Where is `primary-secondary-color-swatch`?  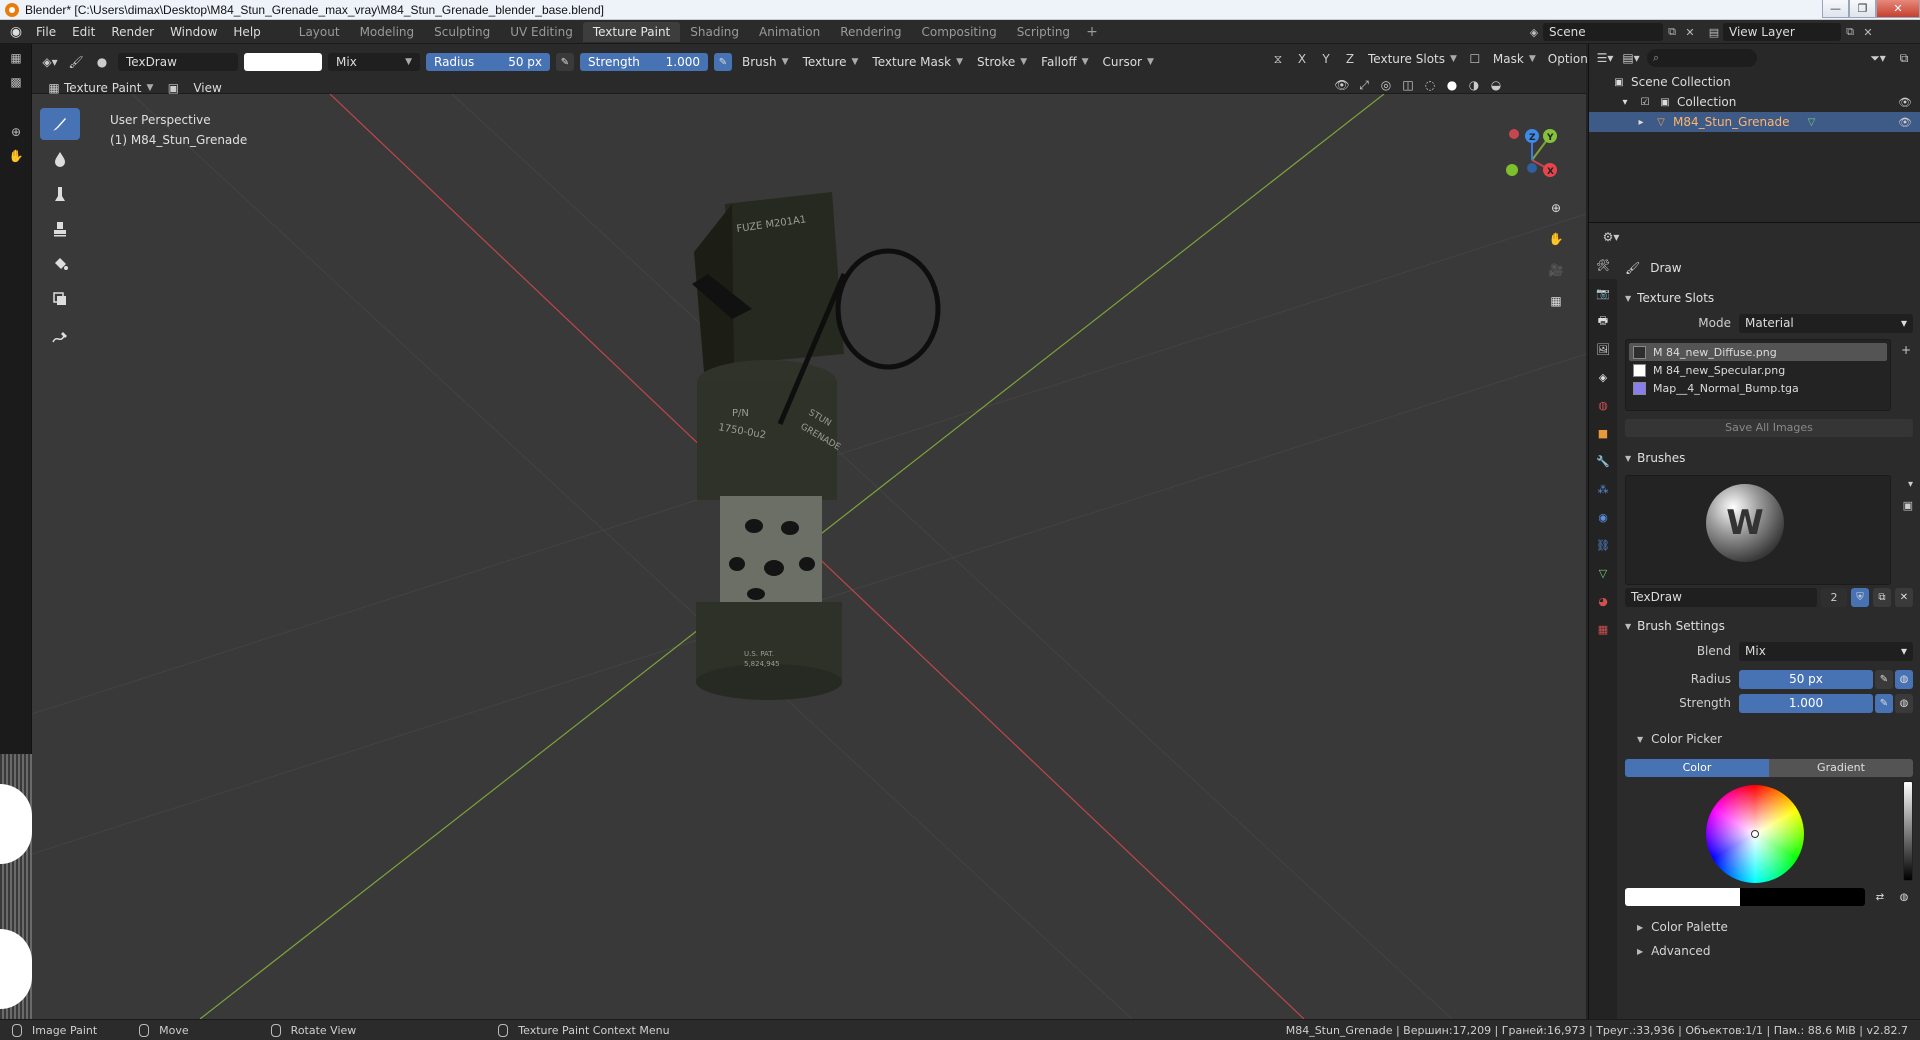
primary-secondary-color-swatch is located at coordinates (1745, 897).